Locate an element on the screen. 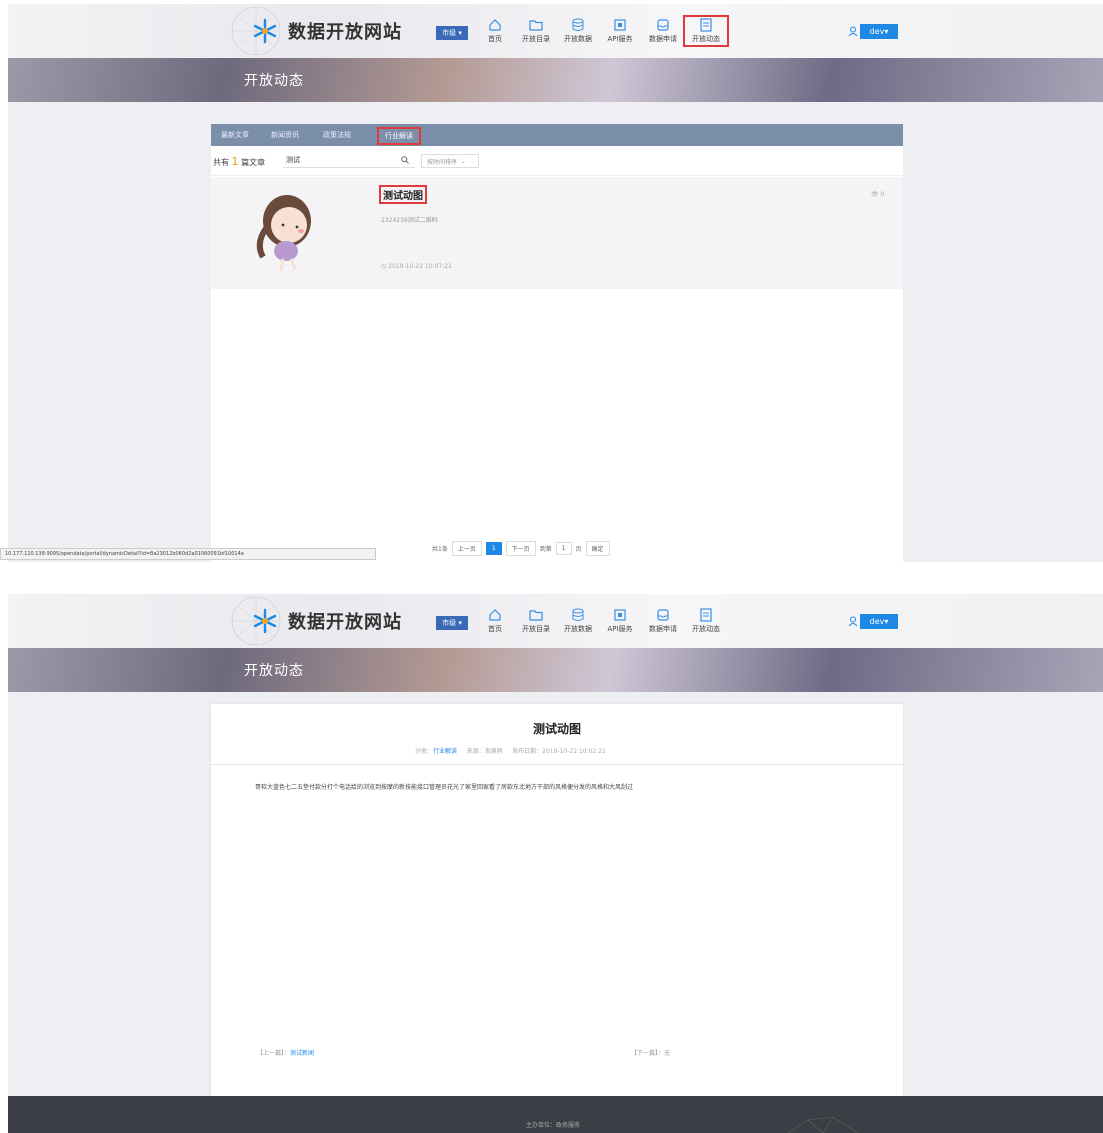 The width and height of the screenshot is (1103, 1133). pagination: 共1条 上一页 1 下一页 到第 1 页 确定 is located at coordinates (521, 548).